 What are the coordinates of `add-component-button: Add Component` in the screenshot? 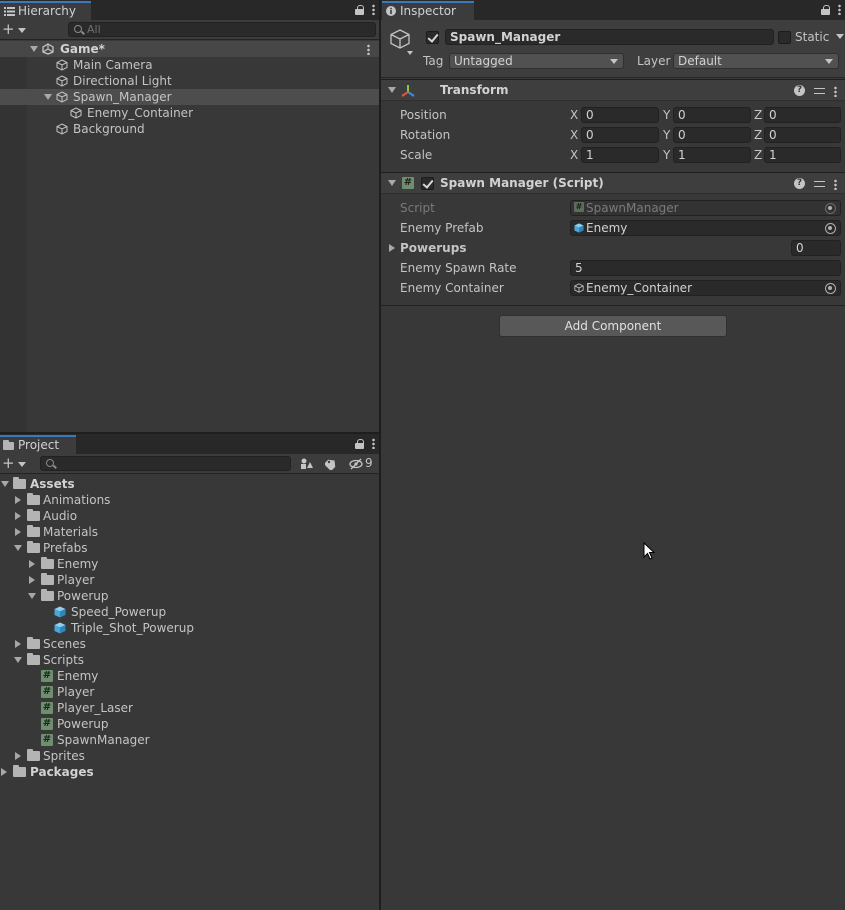 It's located at (613, 326).